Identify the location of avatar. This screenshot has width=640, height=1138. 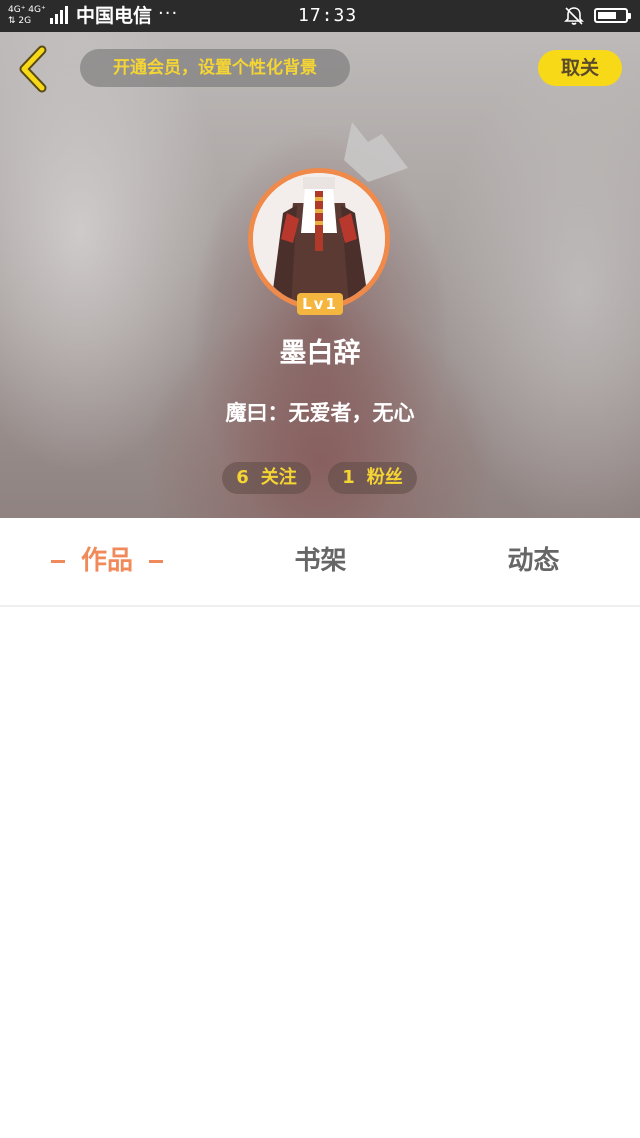
(319, 239).